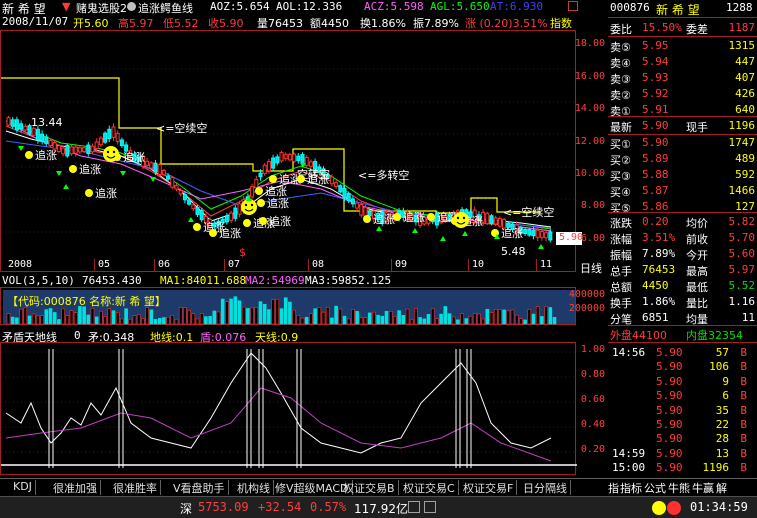  Describe the element at coordinates (745, 61) in the screenshot. I see `sell-volume: 447` at that location.